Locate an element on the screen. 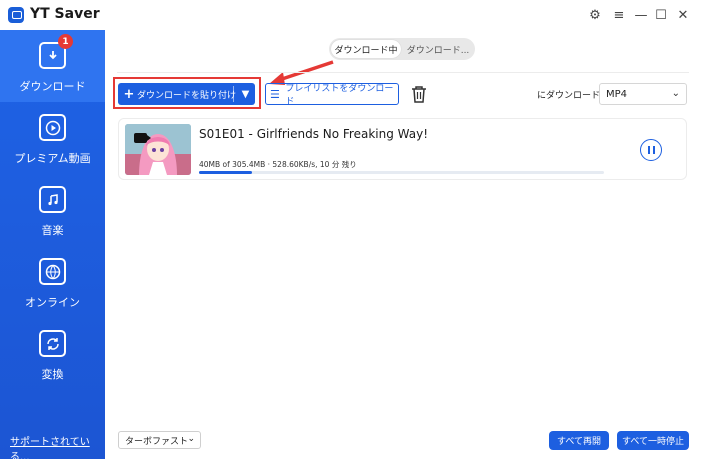 The width and height of the screenshot is (701, 459). minimize-icon: — is located at coordinates (641, 15).